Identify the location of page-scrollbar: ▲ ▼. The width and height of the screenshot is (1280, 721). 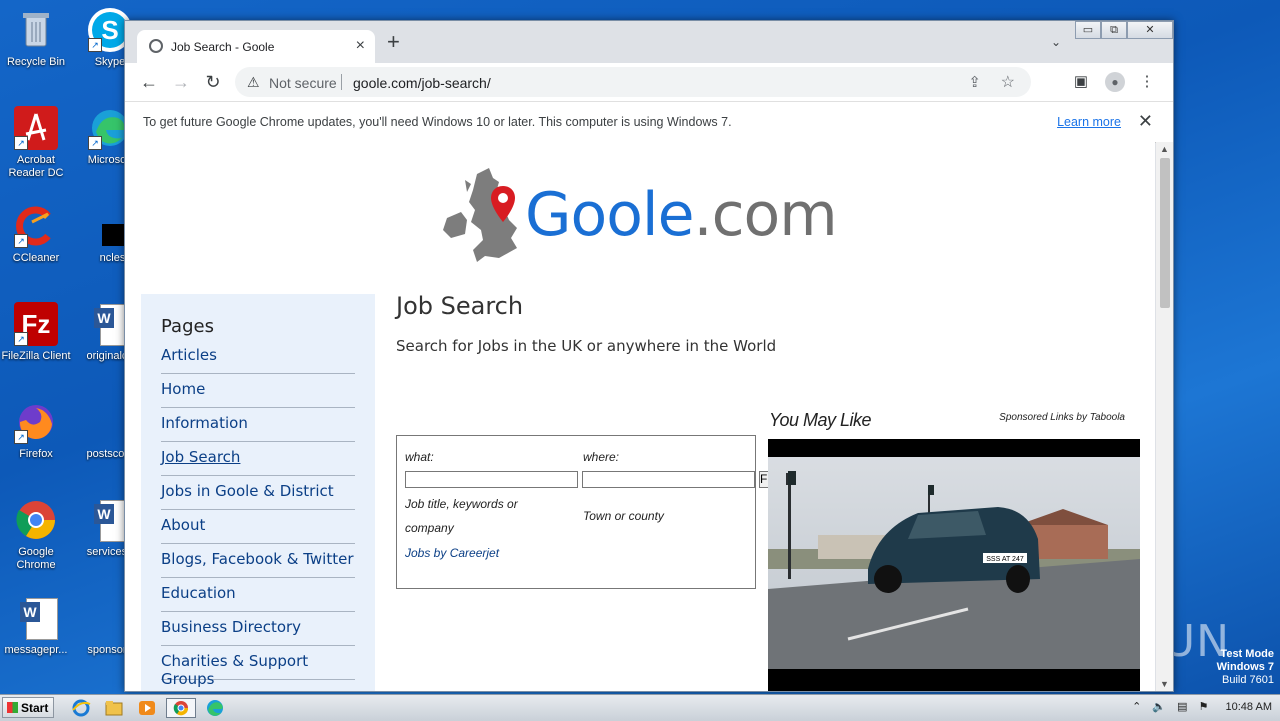
(1164, 416).